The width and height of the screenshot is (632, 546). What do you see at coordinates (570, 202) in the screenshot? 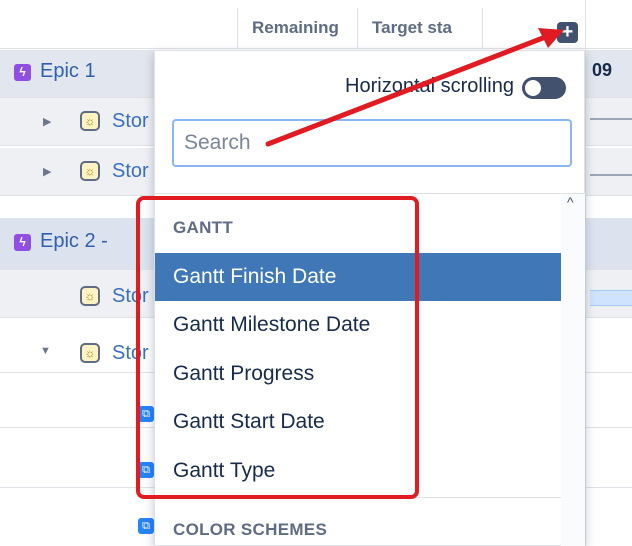
I see `chevron-up-icon: ^` at bounding box center [570, 202].